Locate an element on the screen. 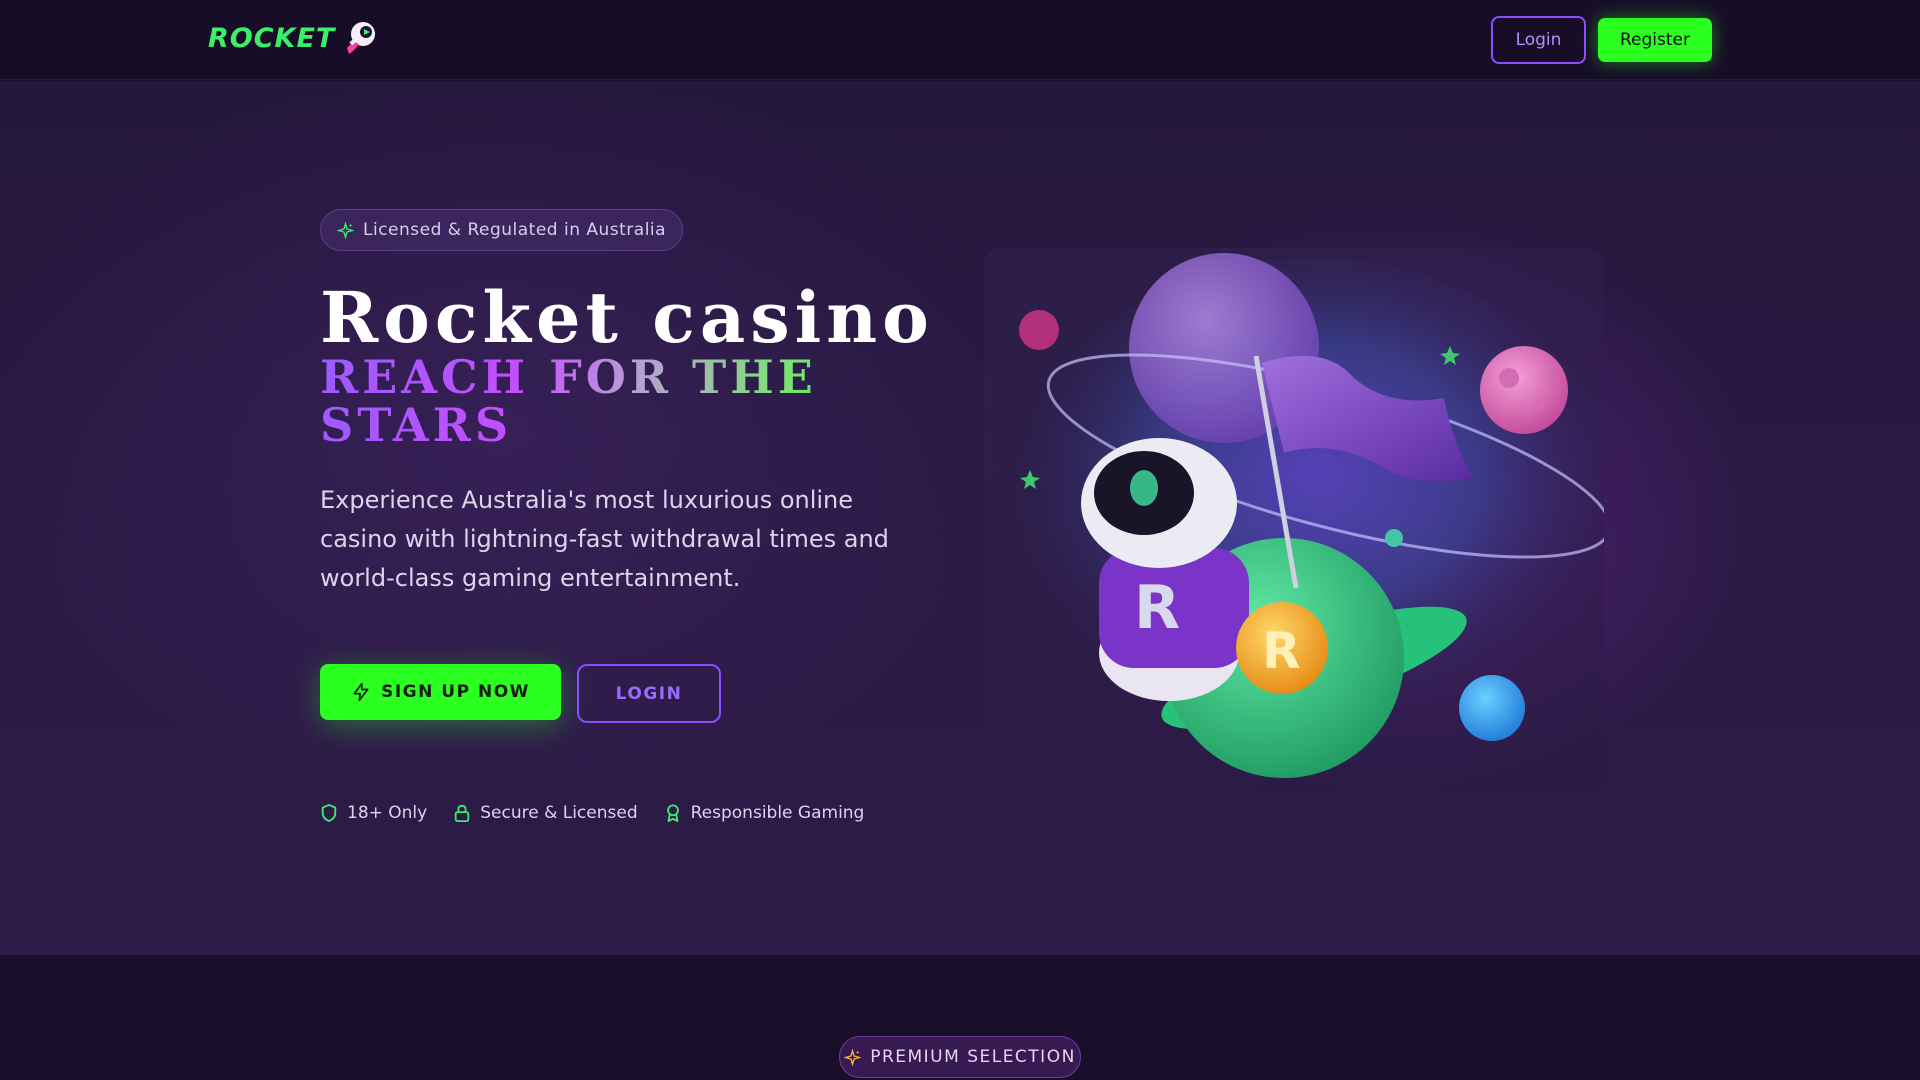 This screenshot has height=1080, width=1920. login-button: Login is located at coordinates (1538, 40).